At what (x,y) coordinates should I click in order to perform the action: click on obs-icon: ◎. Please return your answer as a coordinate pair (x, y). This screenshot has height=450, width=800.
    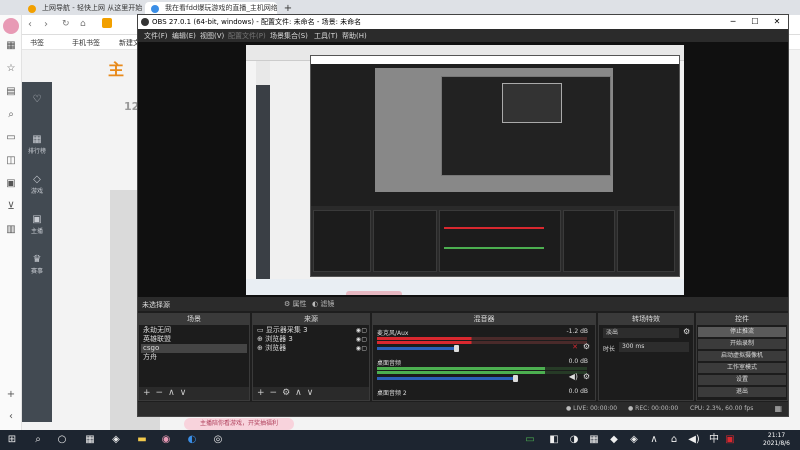
    Looking at the image, I should click on (218, 440).